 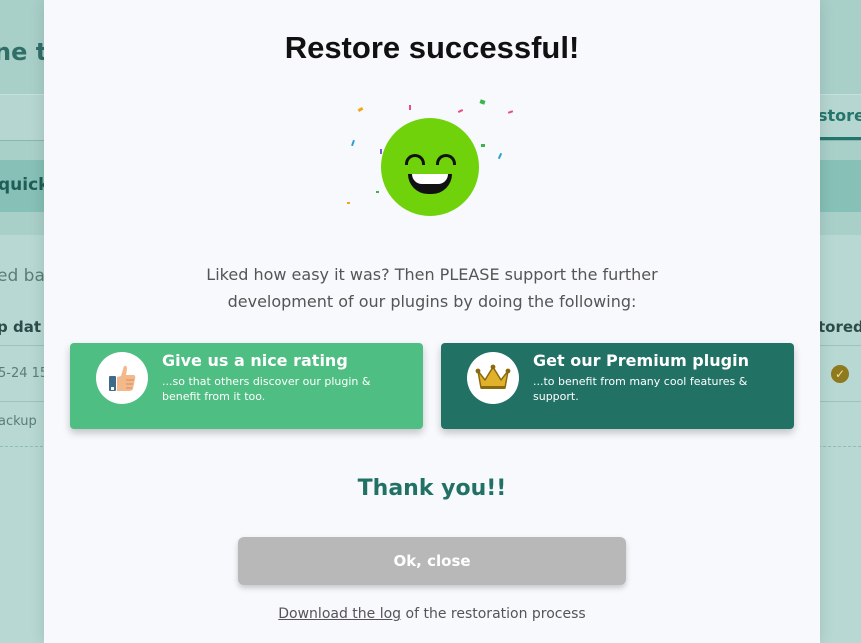 What do you see at coordinates (24, 373) in the screenshot?
I see `table-cell-date: 5-24 15` at bounding box center [24, 373].